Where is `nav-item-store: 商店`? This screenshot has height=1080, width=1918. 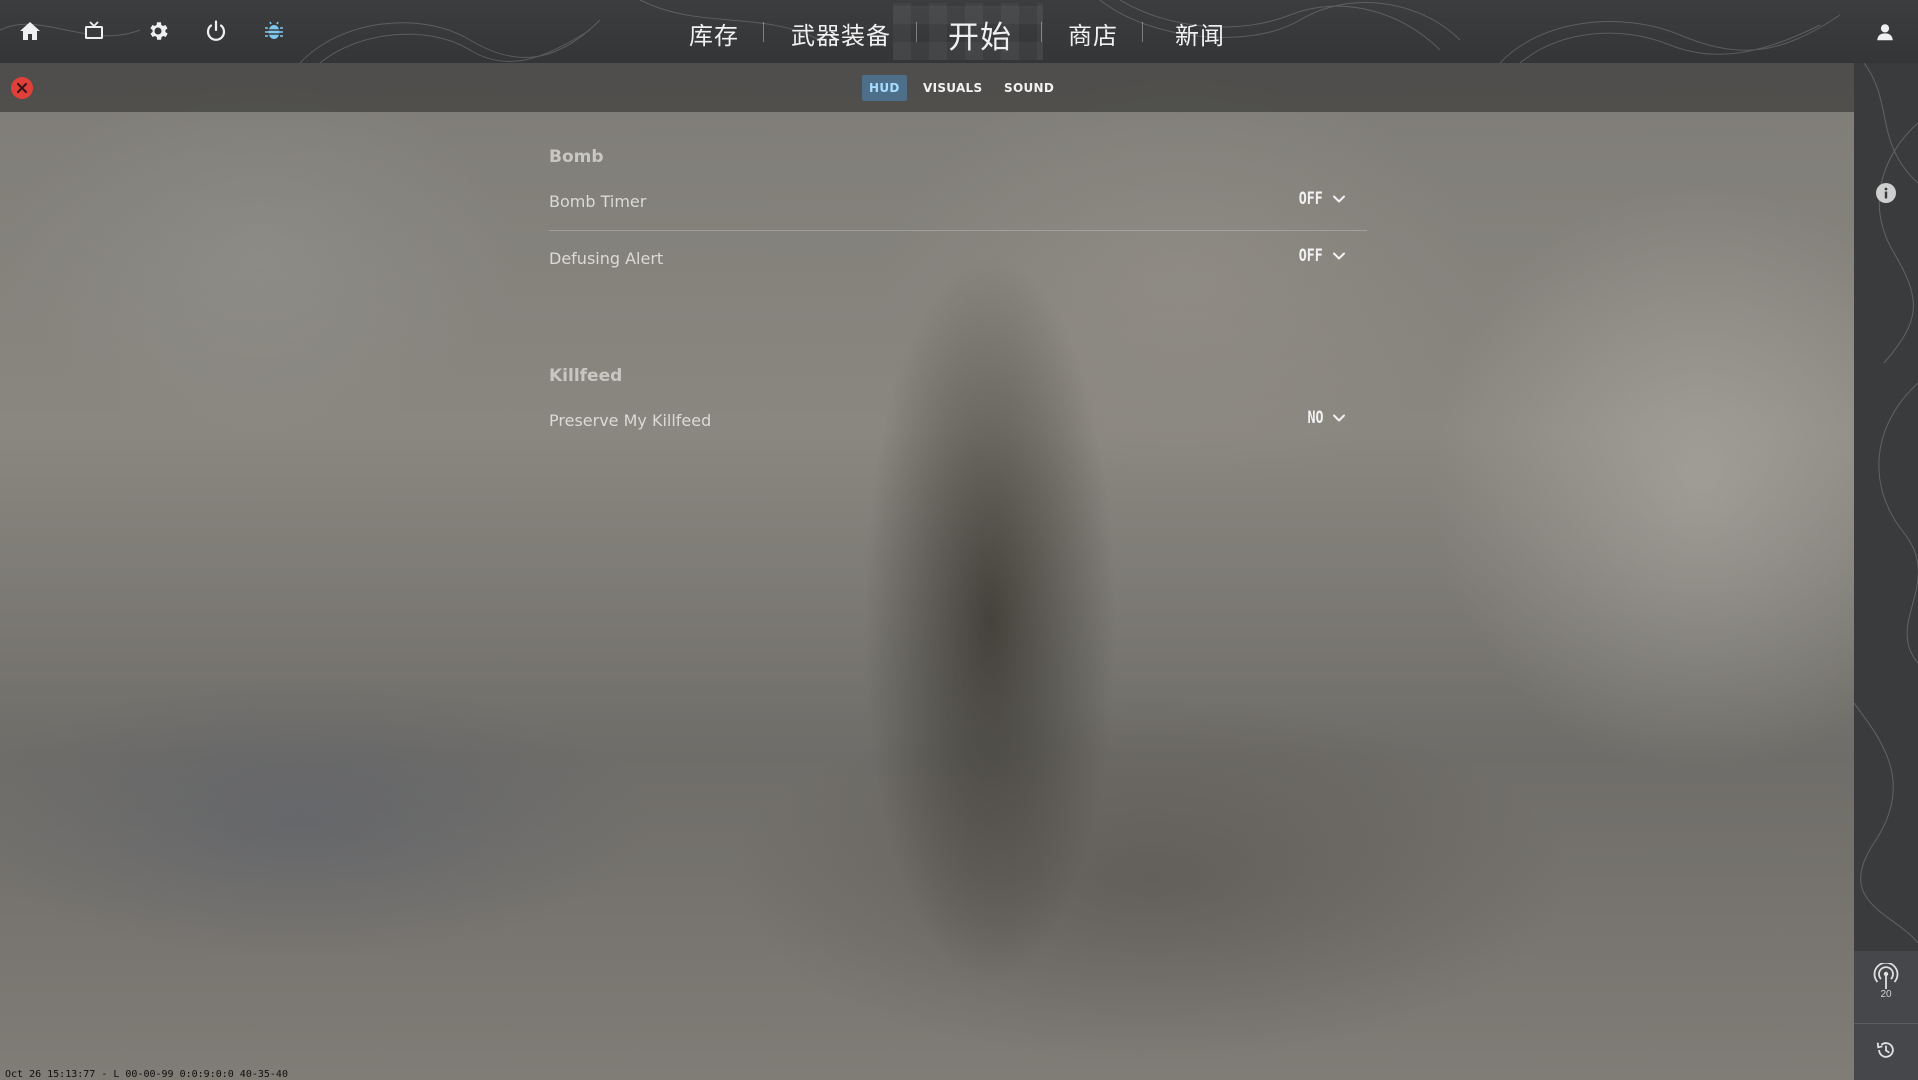
nav-item-store: 商店 is located at coordinates (1093, 33).